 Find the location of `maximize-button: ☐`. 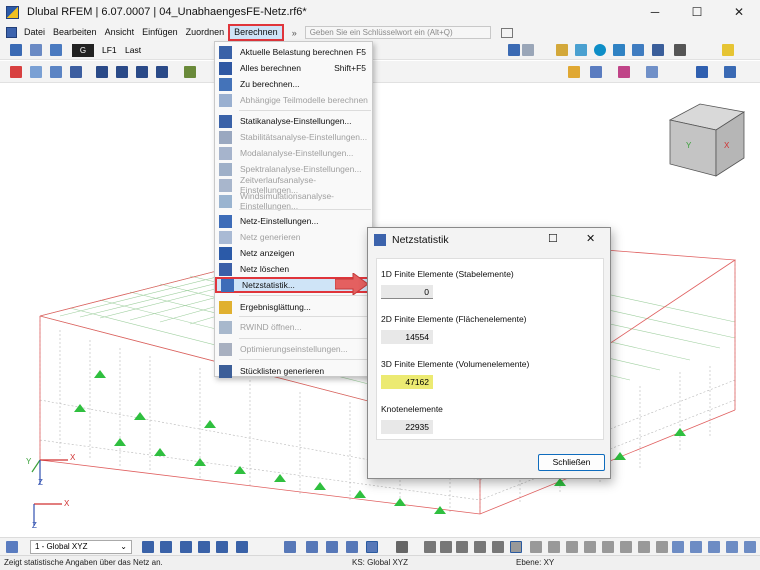

maximize-button: ☐ is located at coordinates (697, 12).